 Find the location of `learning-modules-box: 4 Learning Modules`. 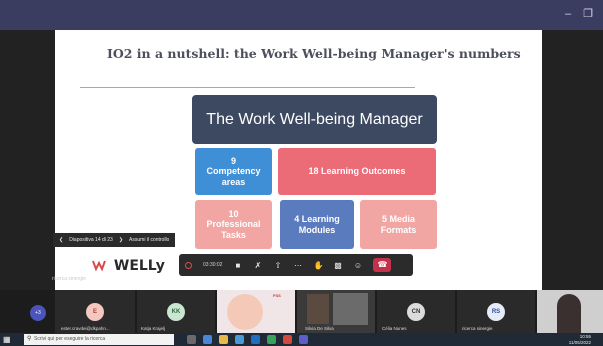

learning-modules-box: 4 Learning Modules is located at coordinates (317, 224).